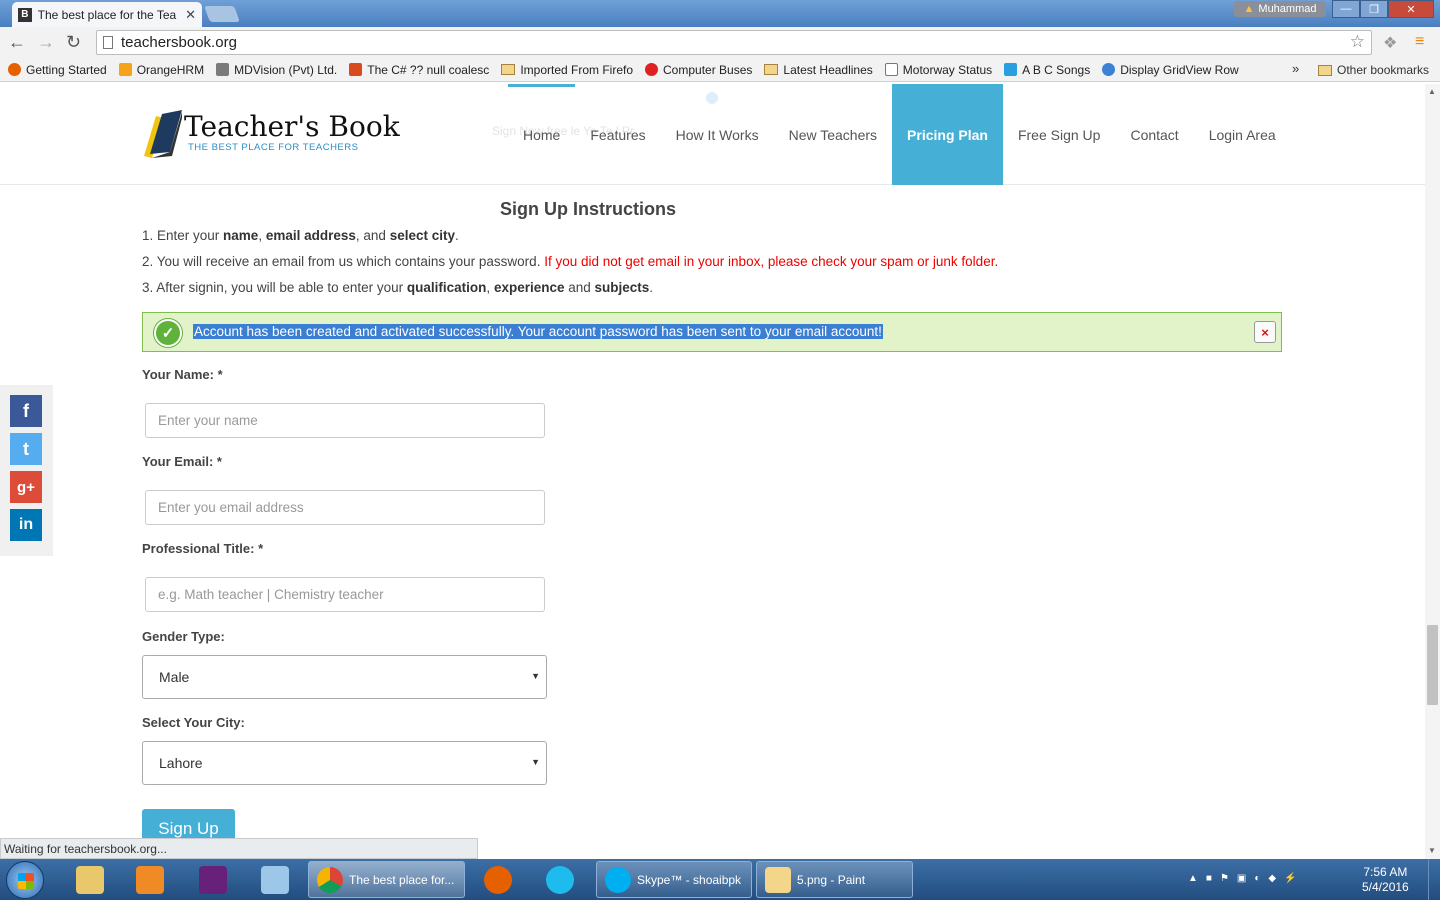  What do you see at coordinates (542, 134) in the screenshot?
I see `menu-home: Home` at bounding box center [542, 134].